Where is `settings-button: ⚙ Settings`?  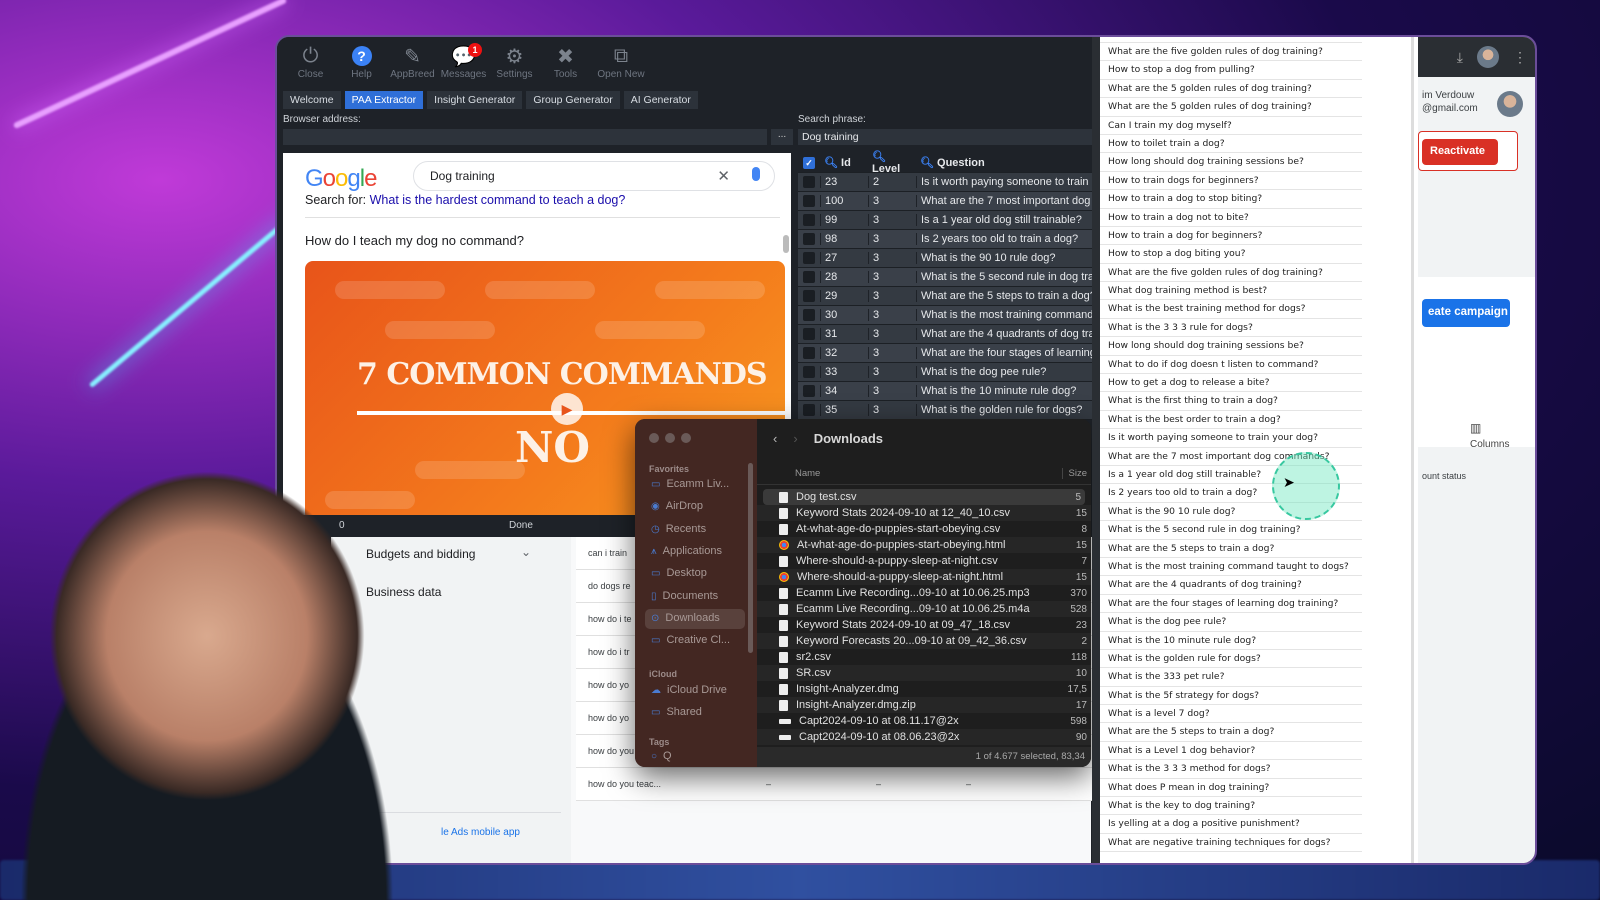
settings-button: ⚙ Settings is located at coordinates (514, 64).